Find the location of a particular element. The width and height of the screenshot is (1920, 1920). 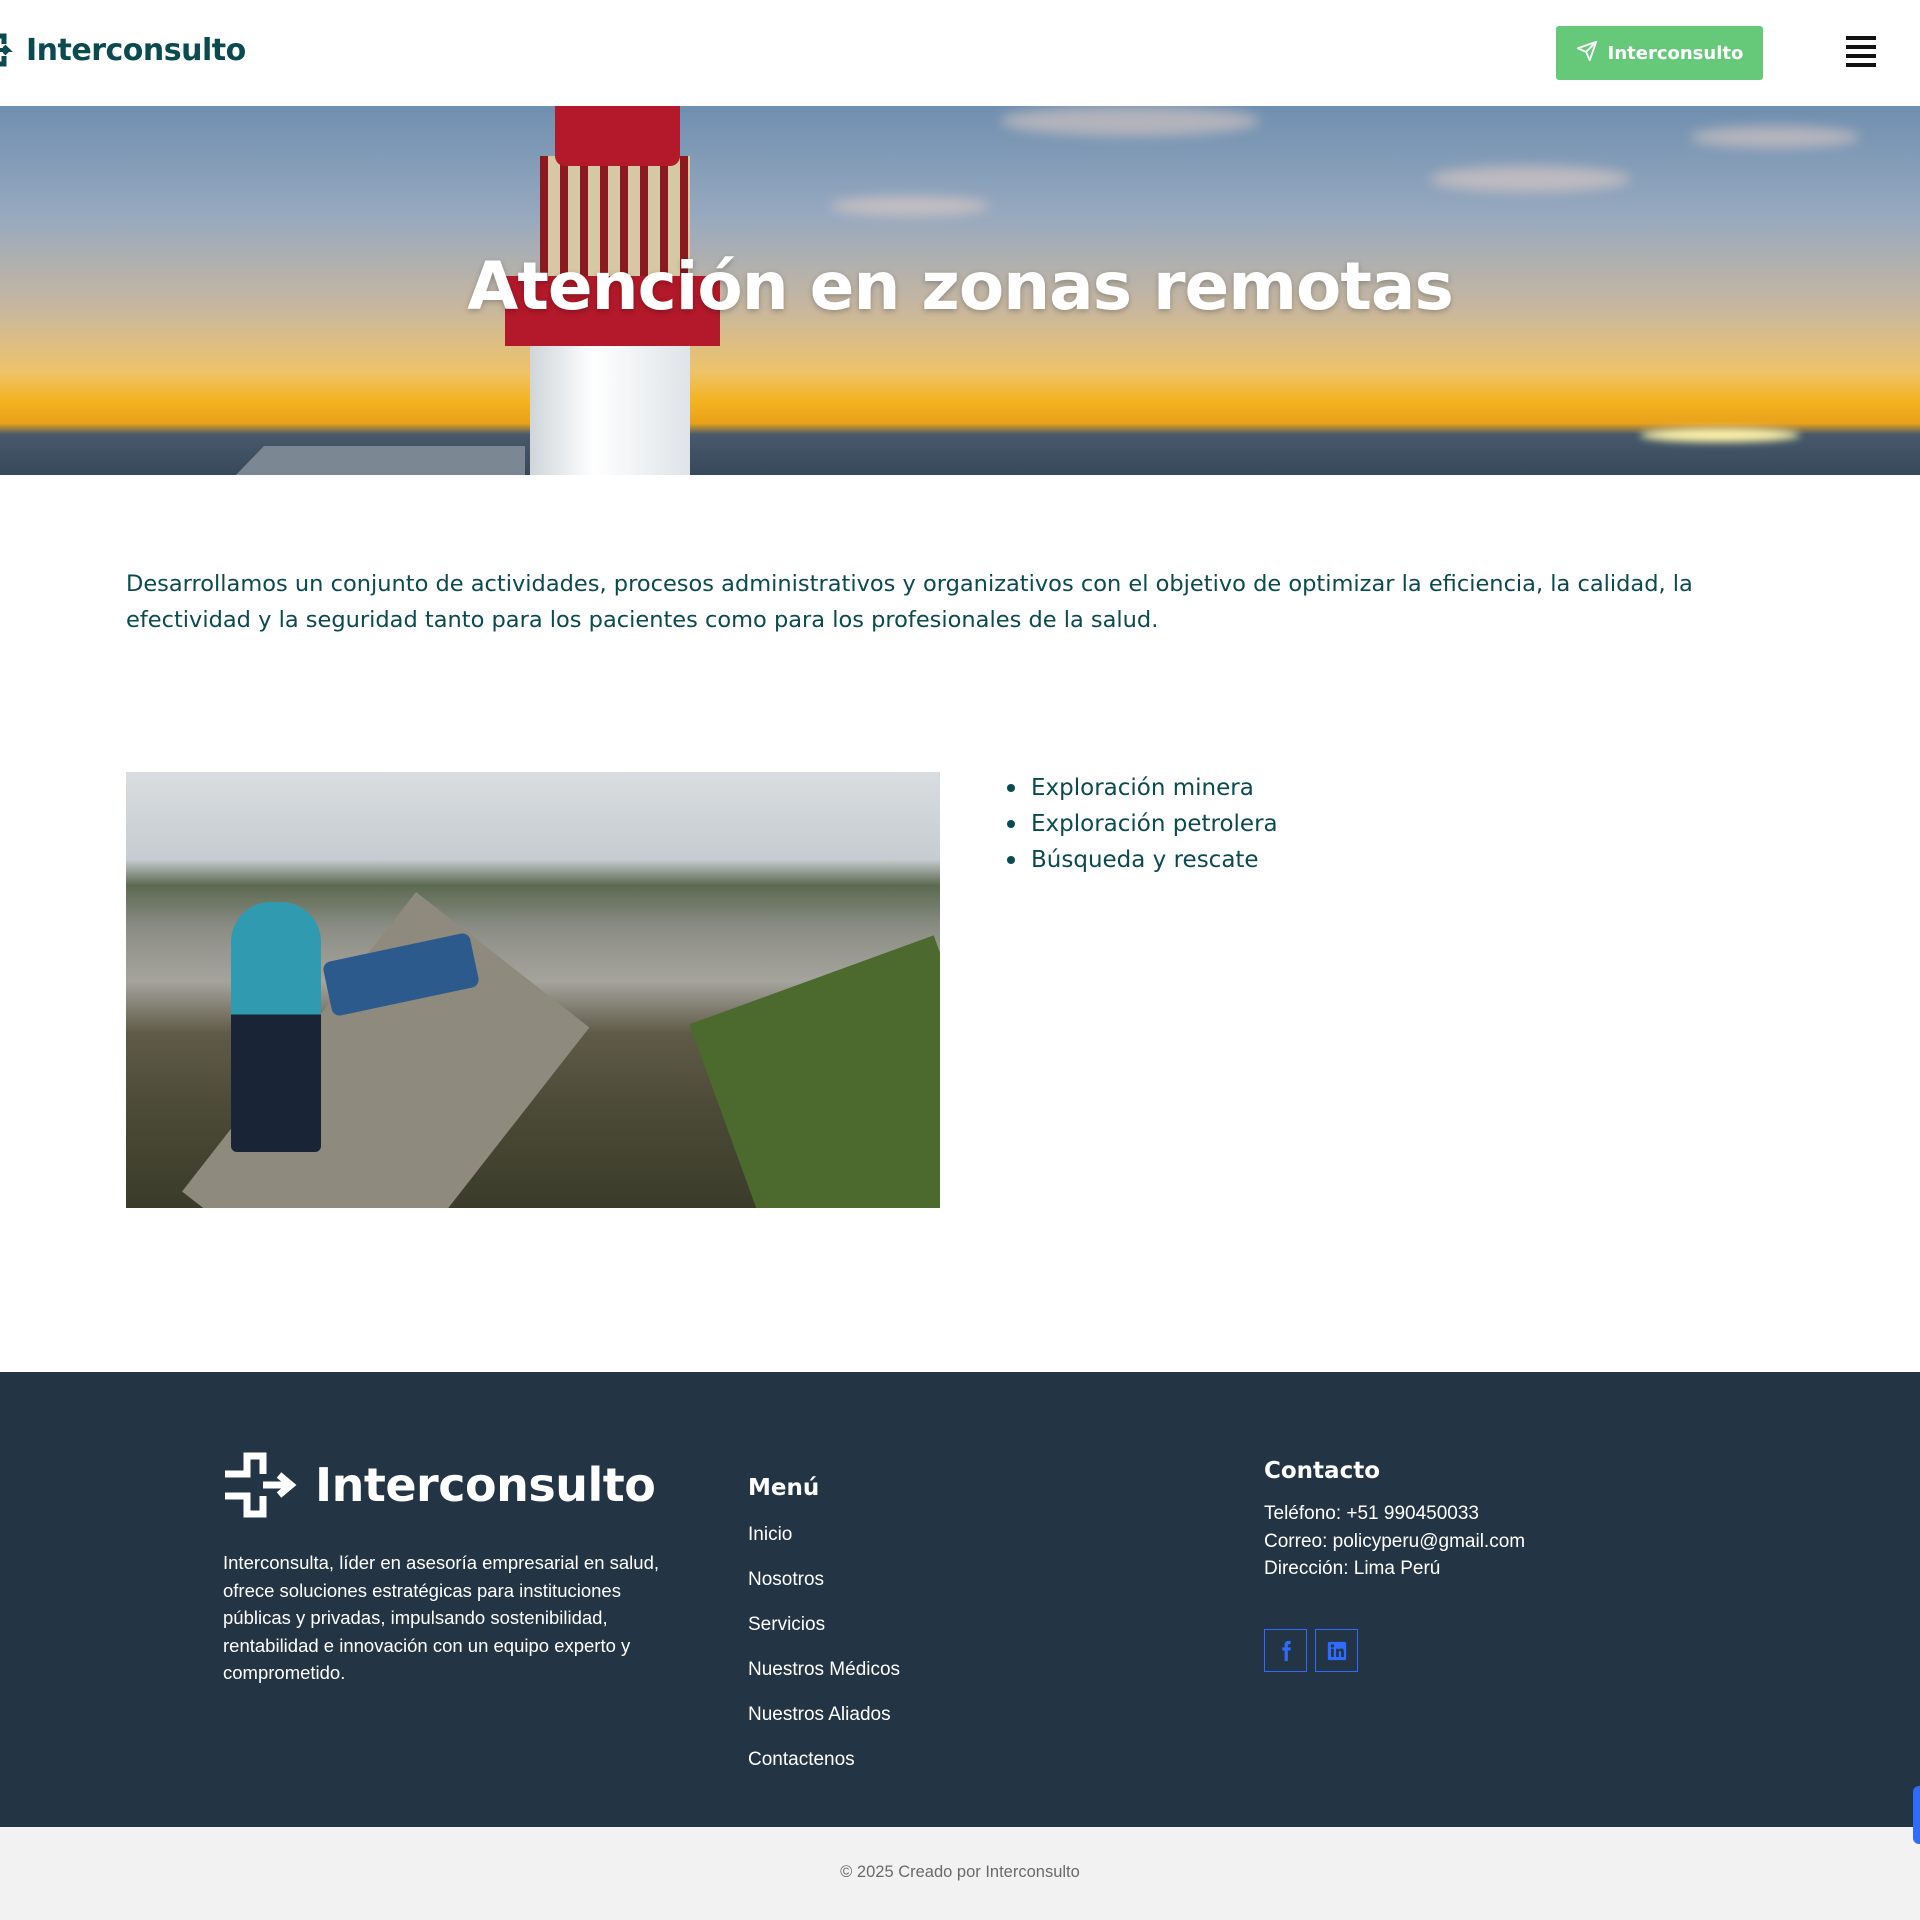

site-header: Interconsulto Interconsulto is located at coordinates (960, 53).